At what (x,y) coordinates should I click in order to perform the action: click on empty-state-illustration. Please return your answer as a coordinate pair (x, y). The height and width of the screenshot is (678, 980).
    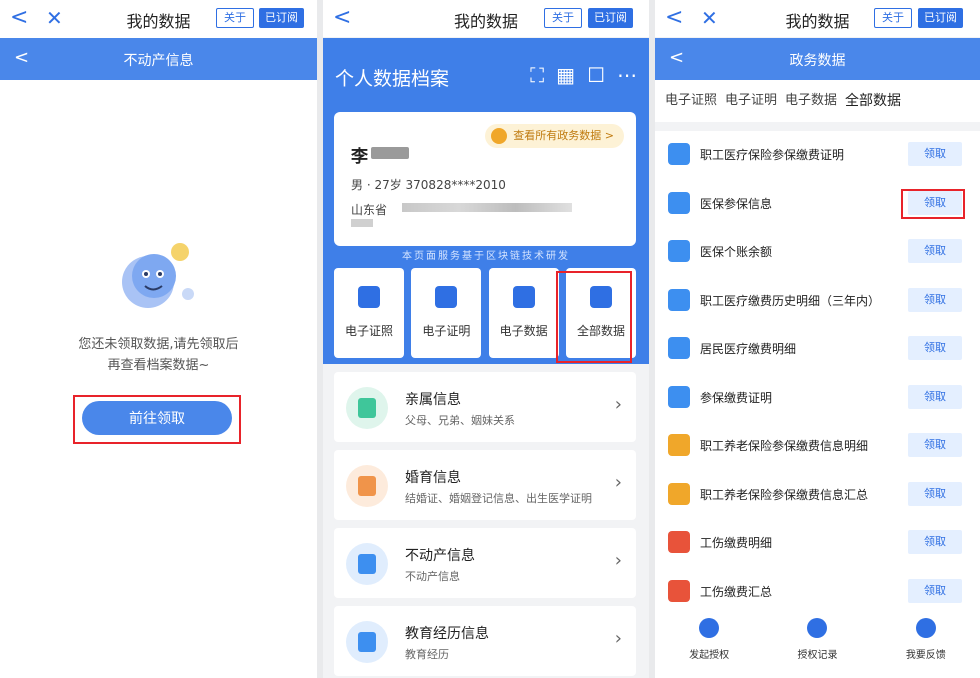
    Looking at the image, I should click on (158, 275).